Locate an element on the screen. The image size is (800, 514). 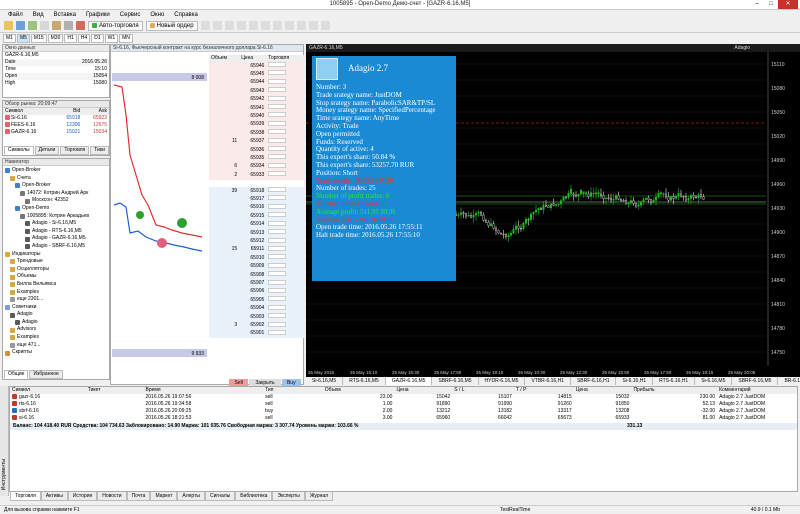
terminal-tab: Эксперты is located at coordinates (288, 496).